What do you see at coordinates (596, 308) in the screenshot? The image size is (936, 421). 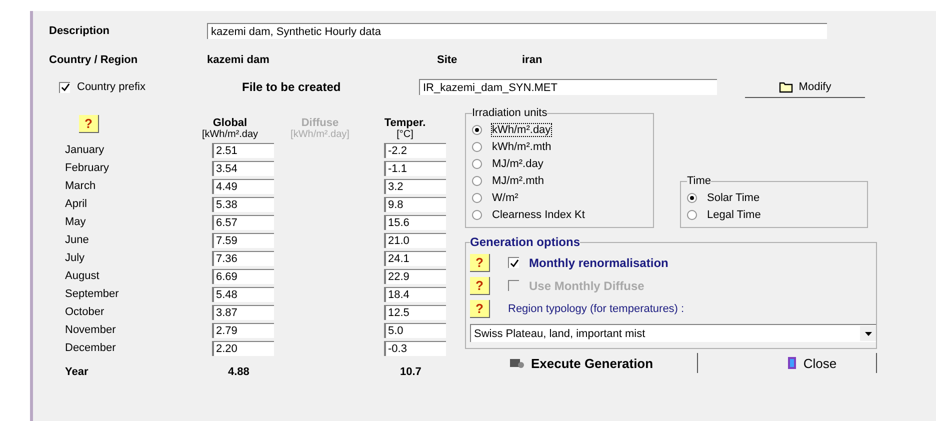 I see `region-typology-label: Region typology (for temperatures) :` at bounding box center [596, 308].